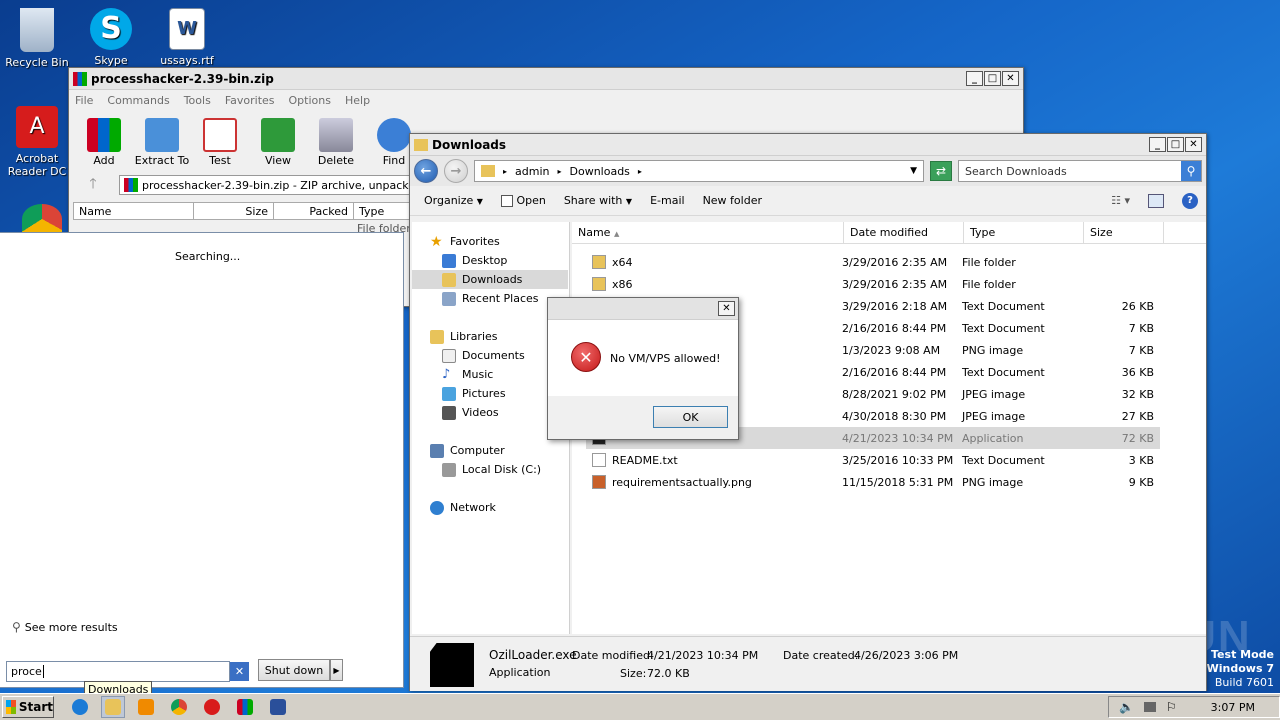 The image size is (1280, 720). Describe the element at coordinates (336, 142) in the screenshot. I see `delete-button: Delete` at that location.